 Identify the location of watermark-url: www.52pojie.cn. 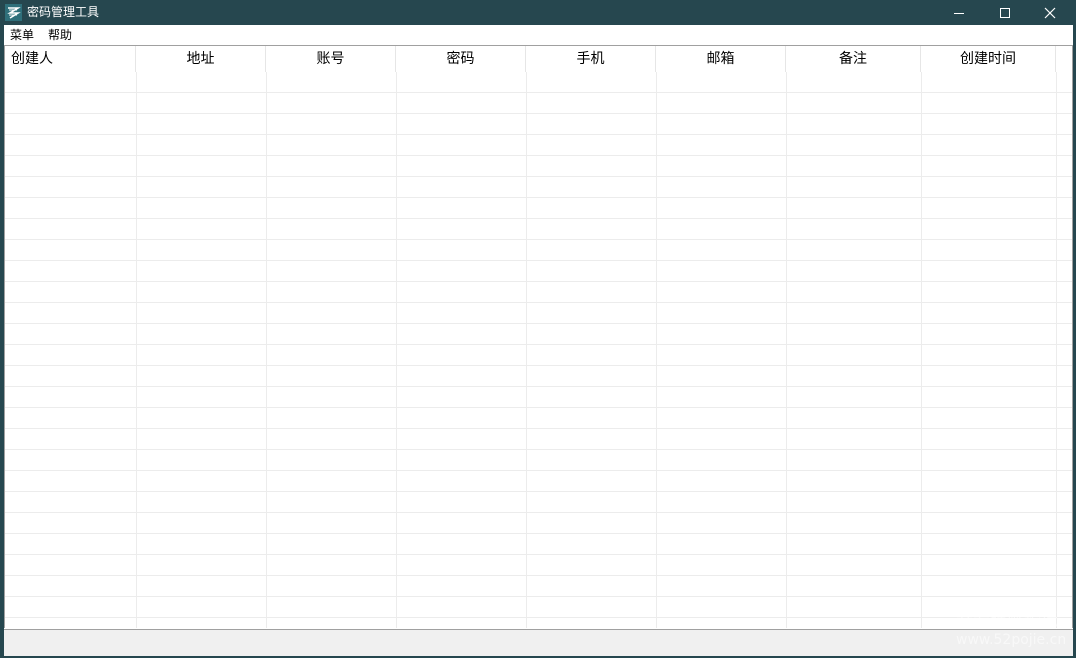
(1011, 640).